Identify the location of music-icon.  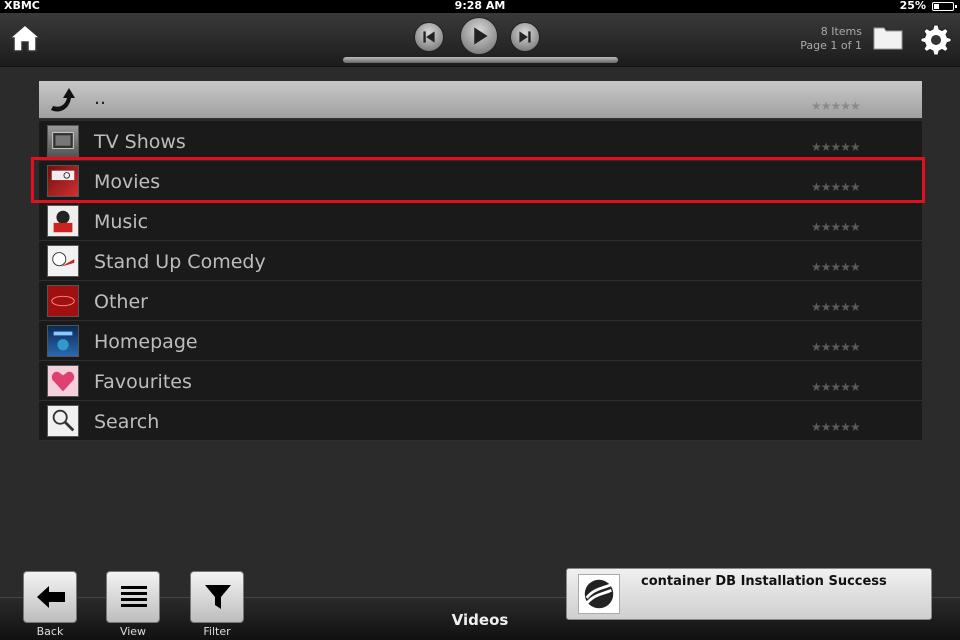
(63, 221).